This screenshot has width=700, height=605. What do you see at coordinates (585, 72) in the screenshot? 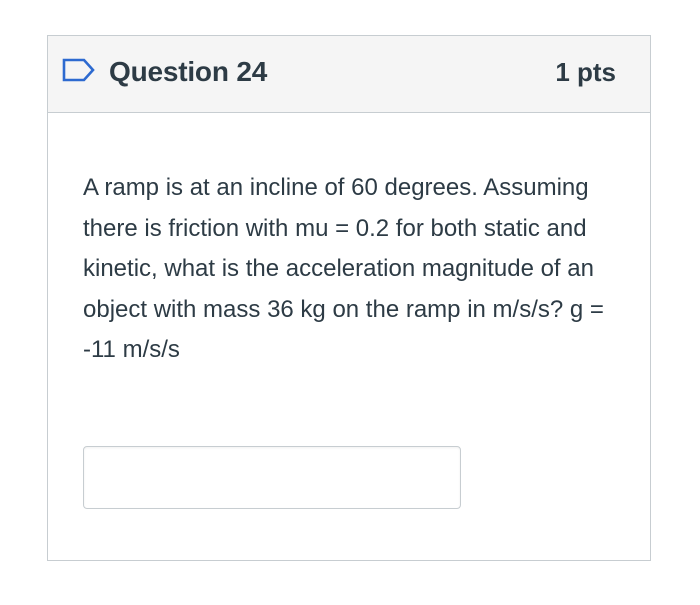
I see `question-points: 1 pts` at bounding box center [585, 72].